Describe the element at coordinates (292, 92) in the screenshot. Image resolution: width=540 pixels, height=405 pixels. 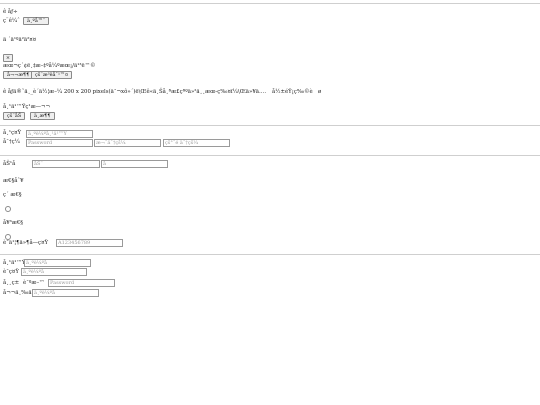
I see `size-note-aside: å½±éŸ¡ç‰©è` at that location.